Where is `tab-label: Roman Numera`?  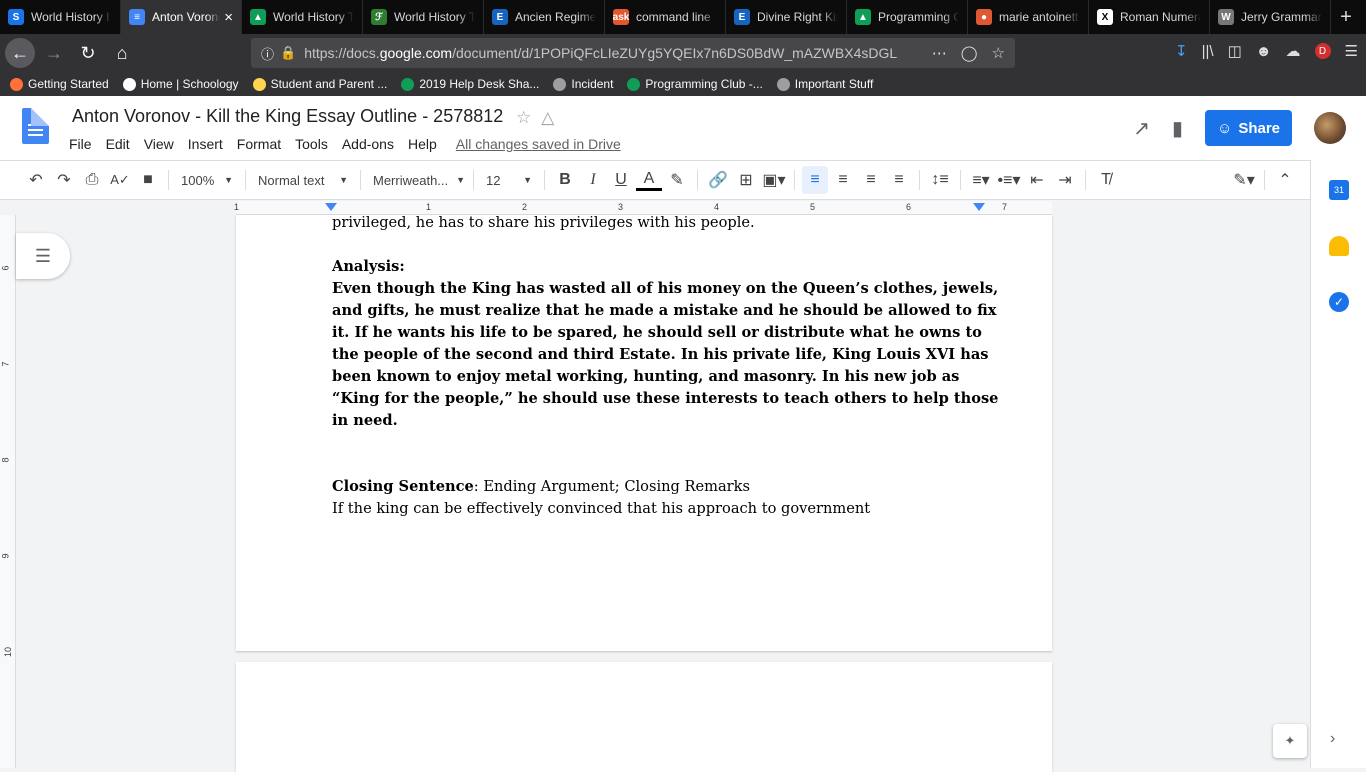
tab-label: Roman Numera is located at coordinates (1160, 17).